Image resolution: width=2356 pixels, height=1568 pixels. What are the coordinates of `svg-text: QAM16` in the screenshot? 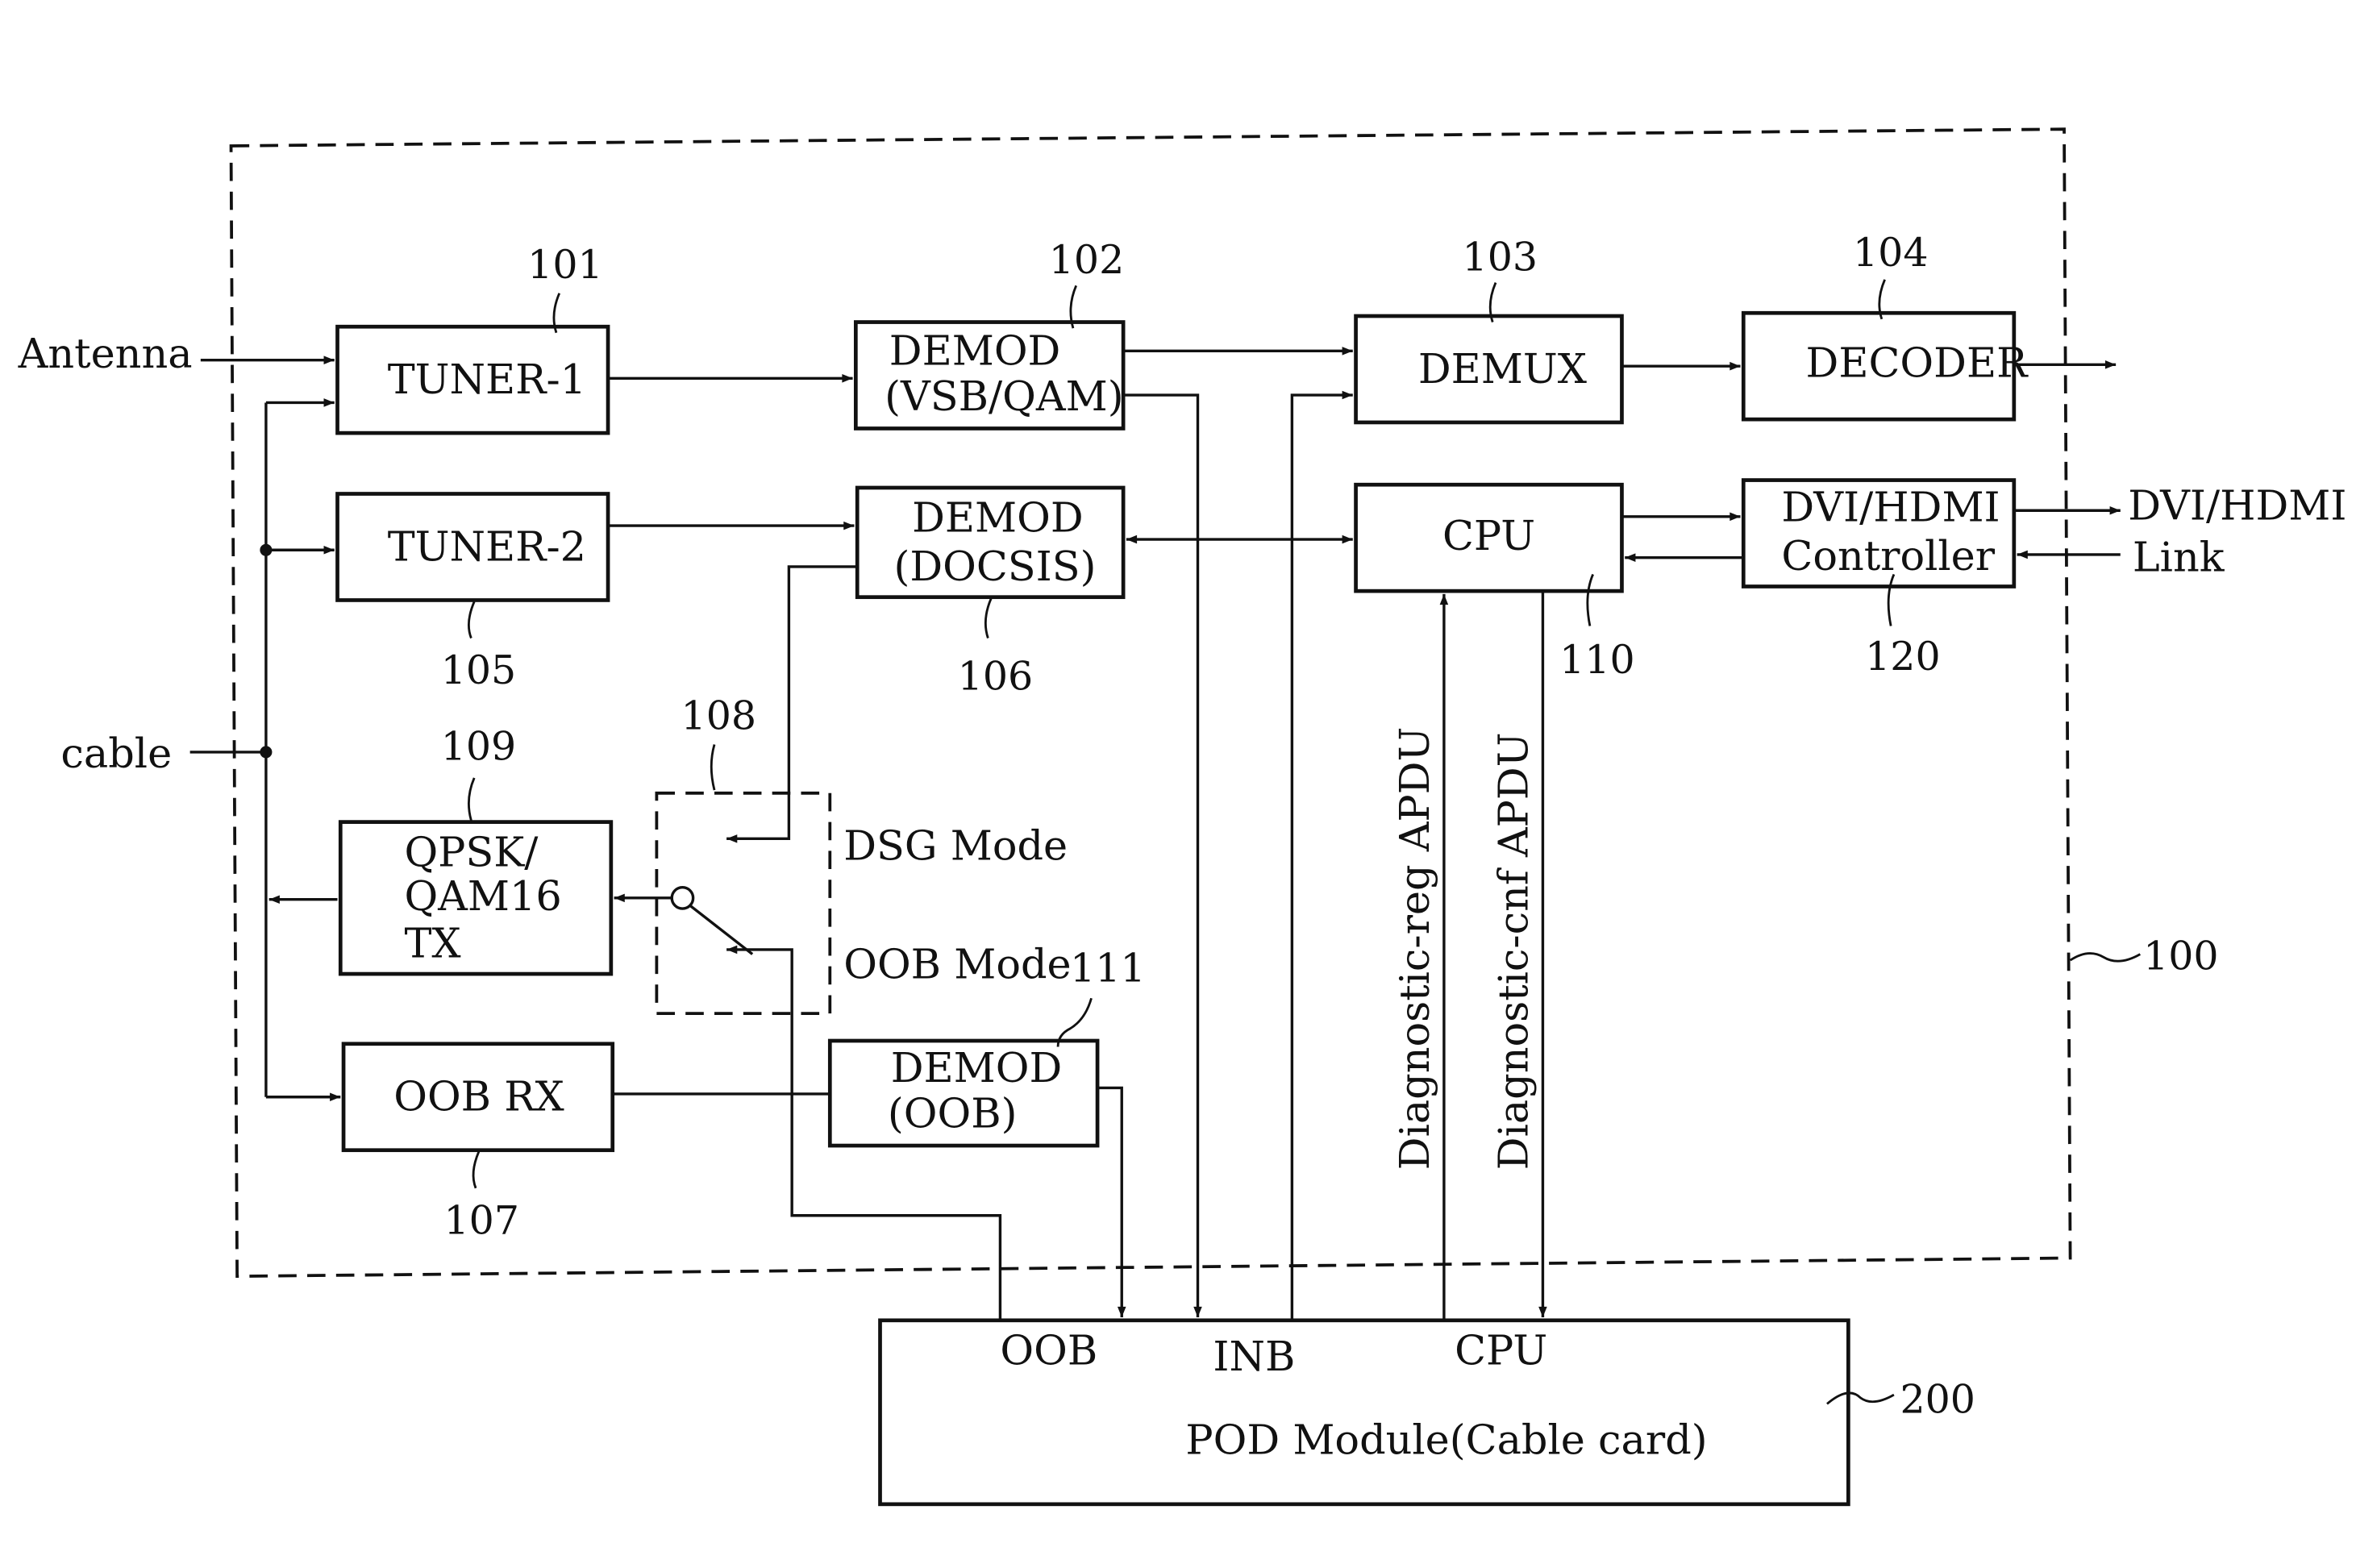 It's located at (483, 897).